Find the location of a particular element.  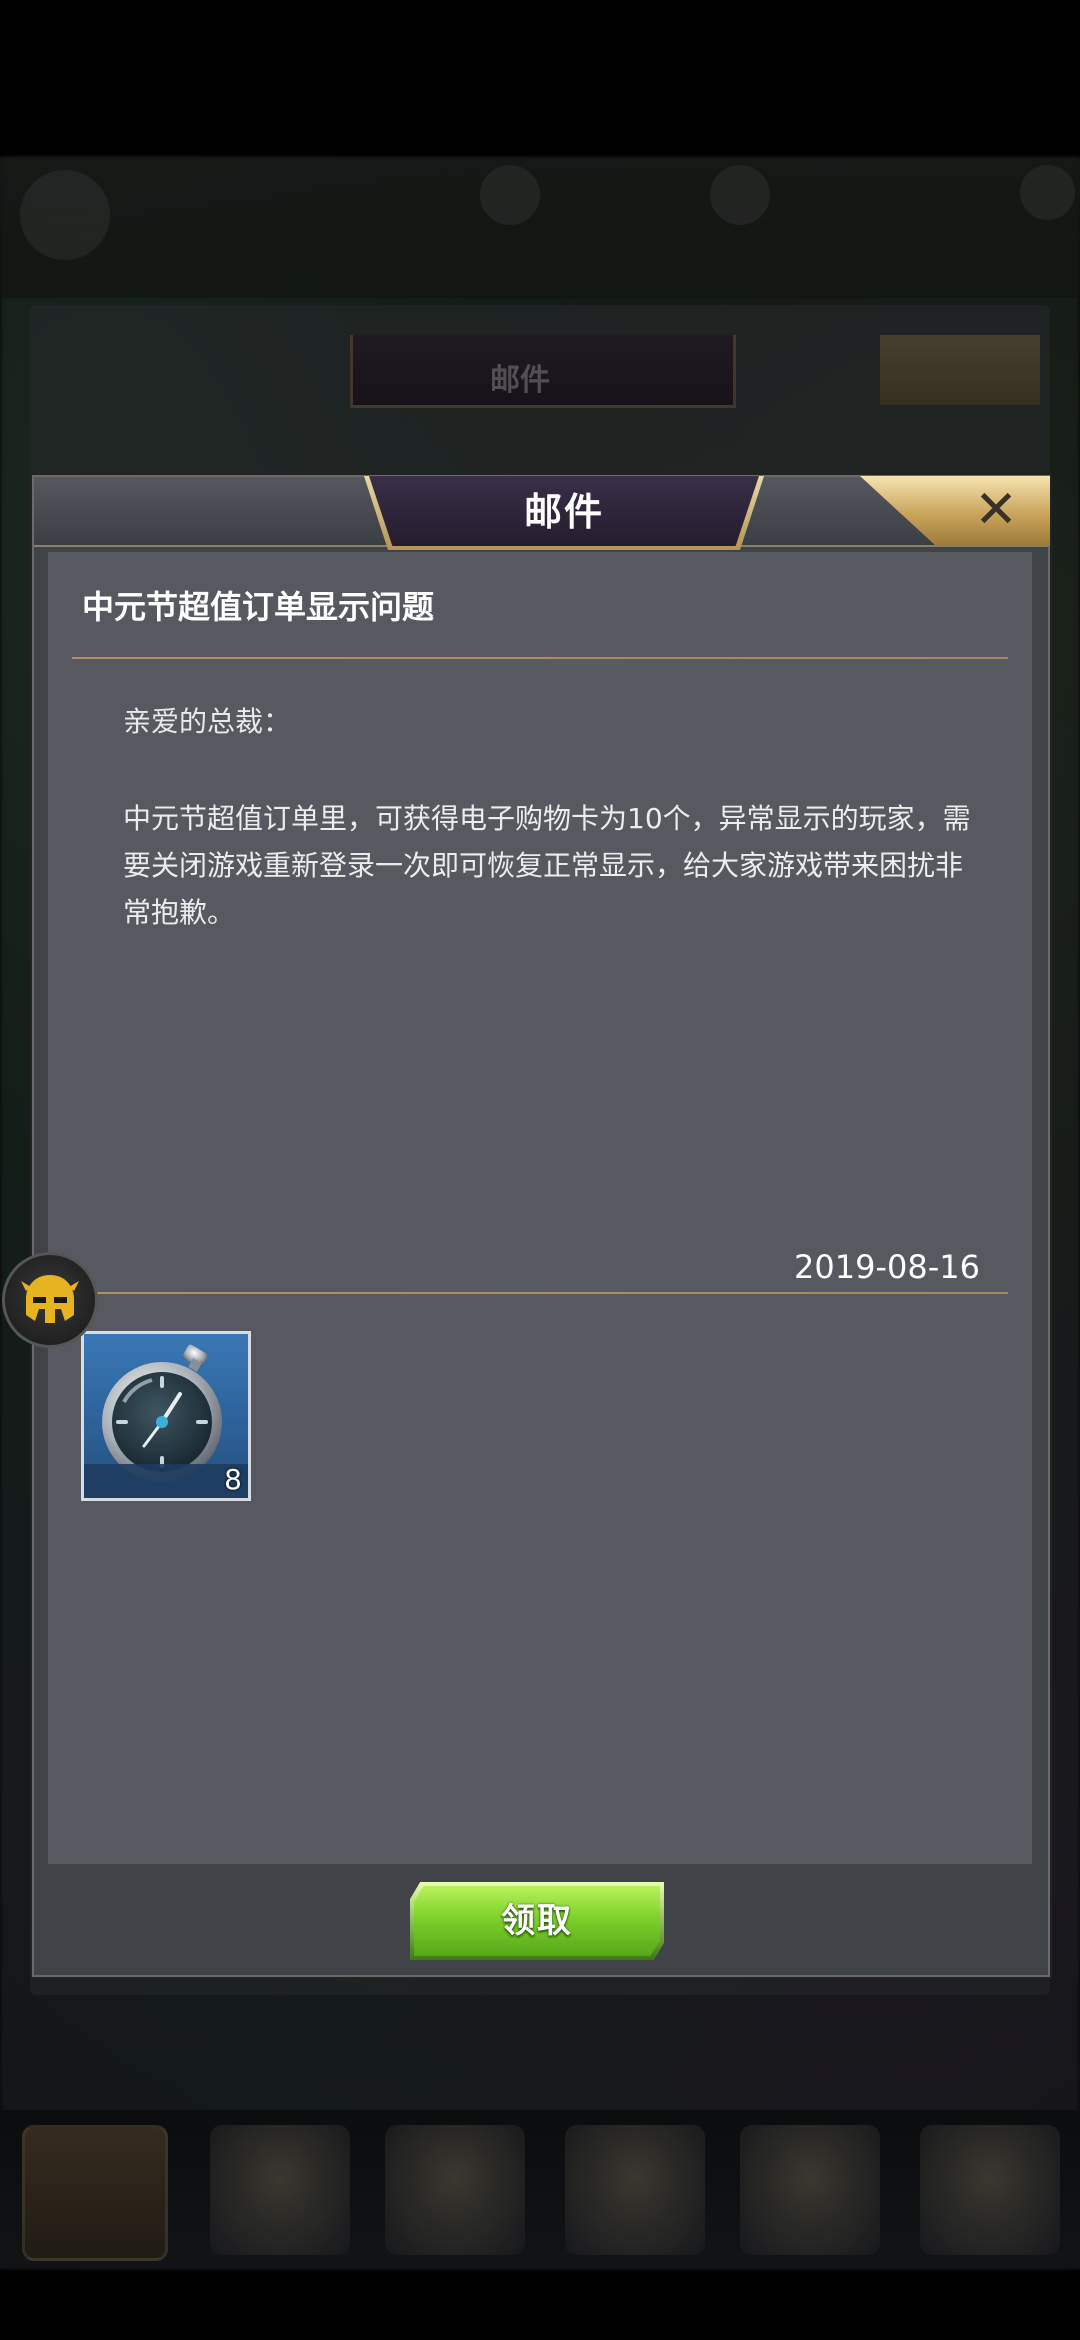

close-icon: ✕ is located at coordinates (996, 511).